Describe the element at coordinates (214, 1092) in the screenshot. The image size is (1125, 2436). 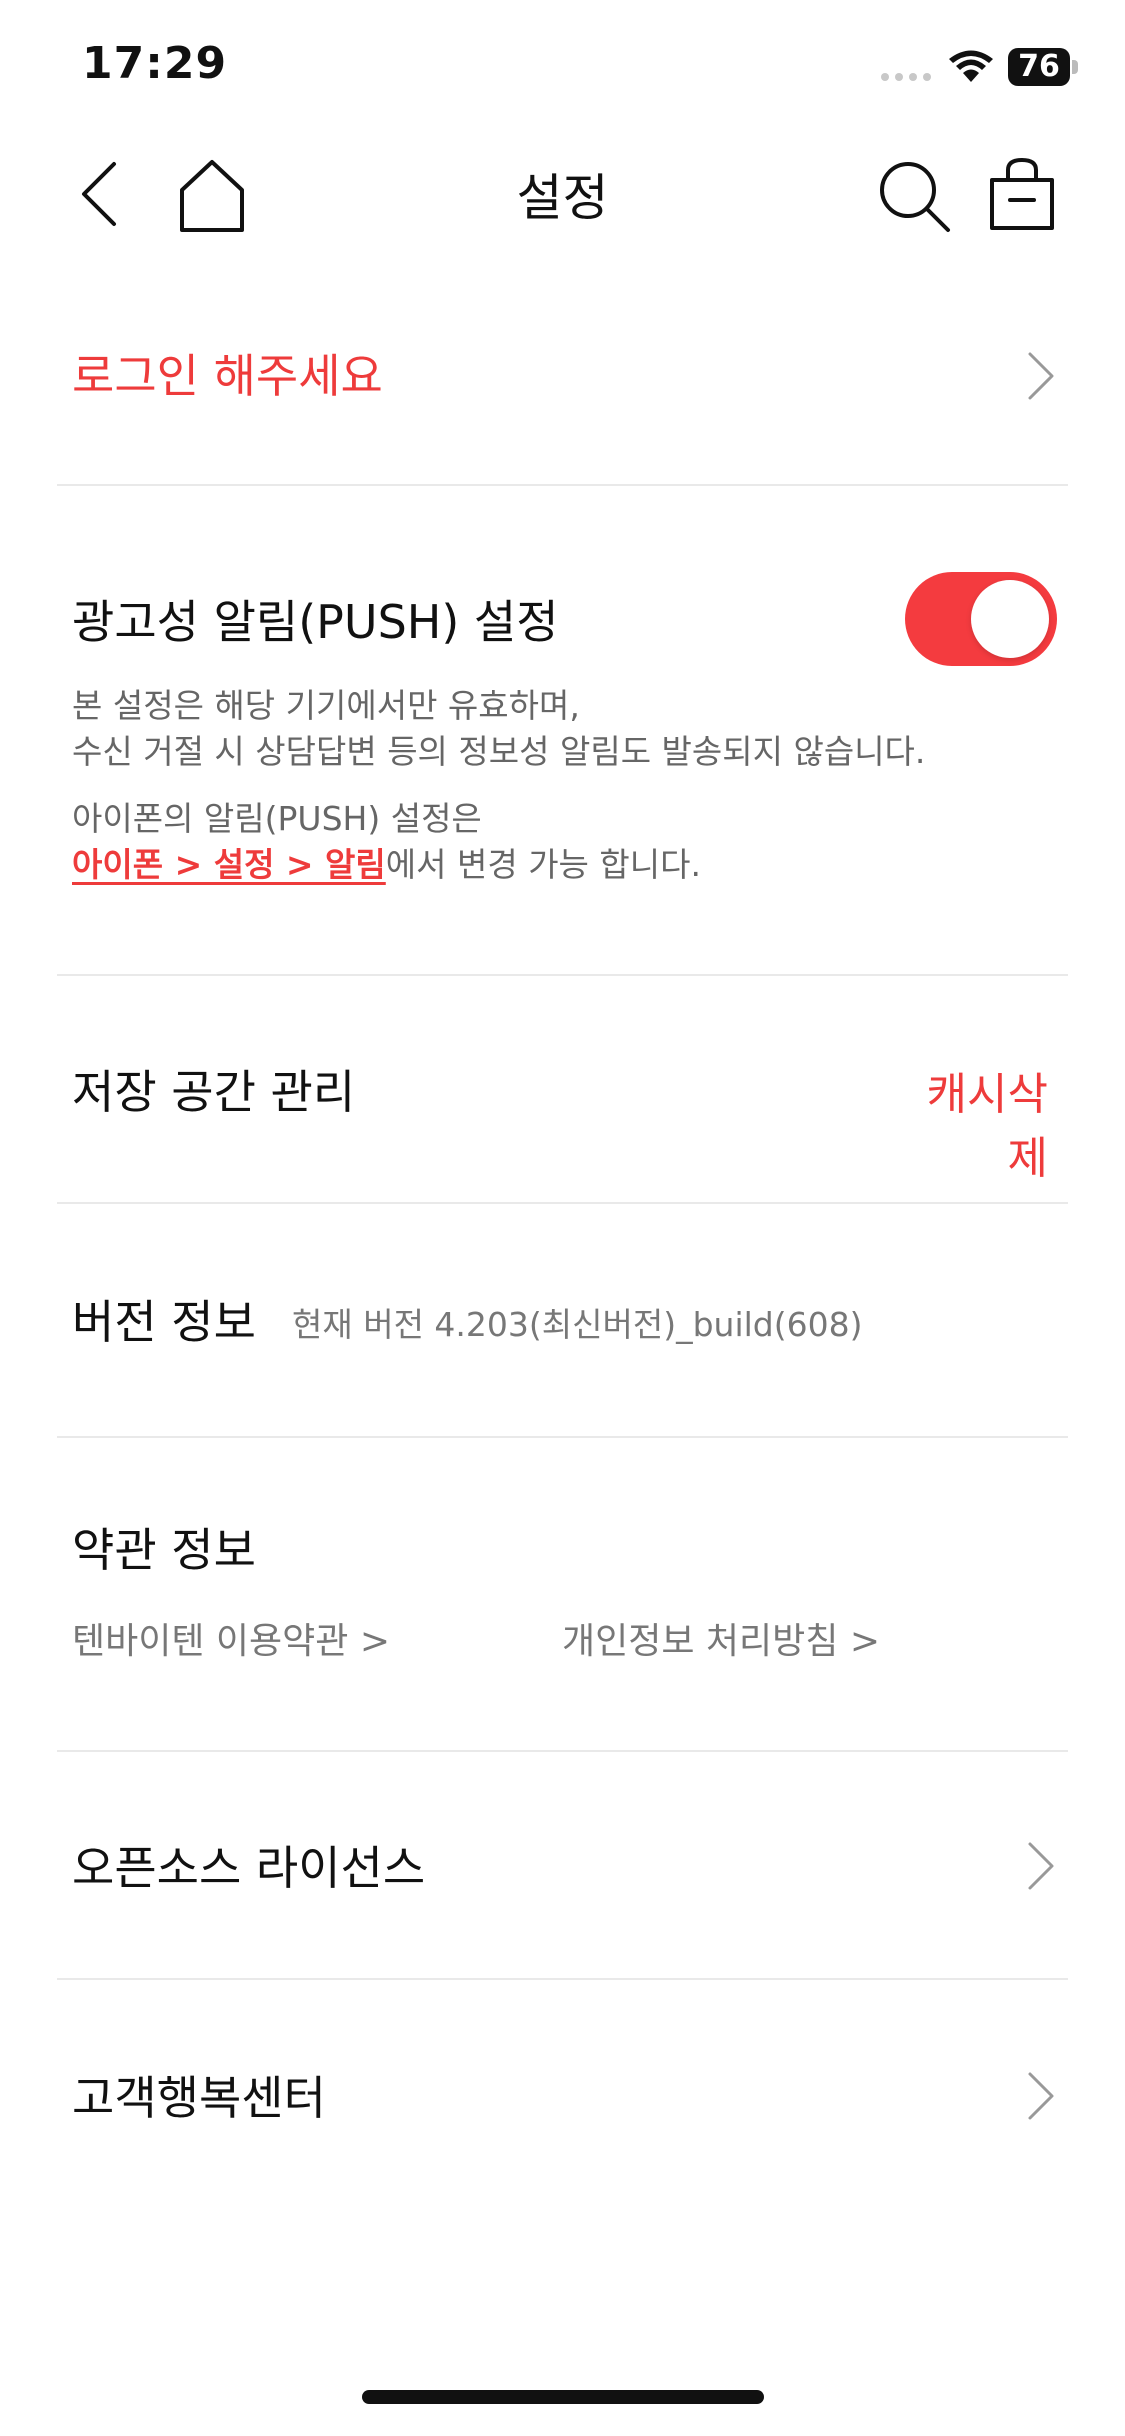
I see `storage-title: 저장 공간 관리` at that location.